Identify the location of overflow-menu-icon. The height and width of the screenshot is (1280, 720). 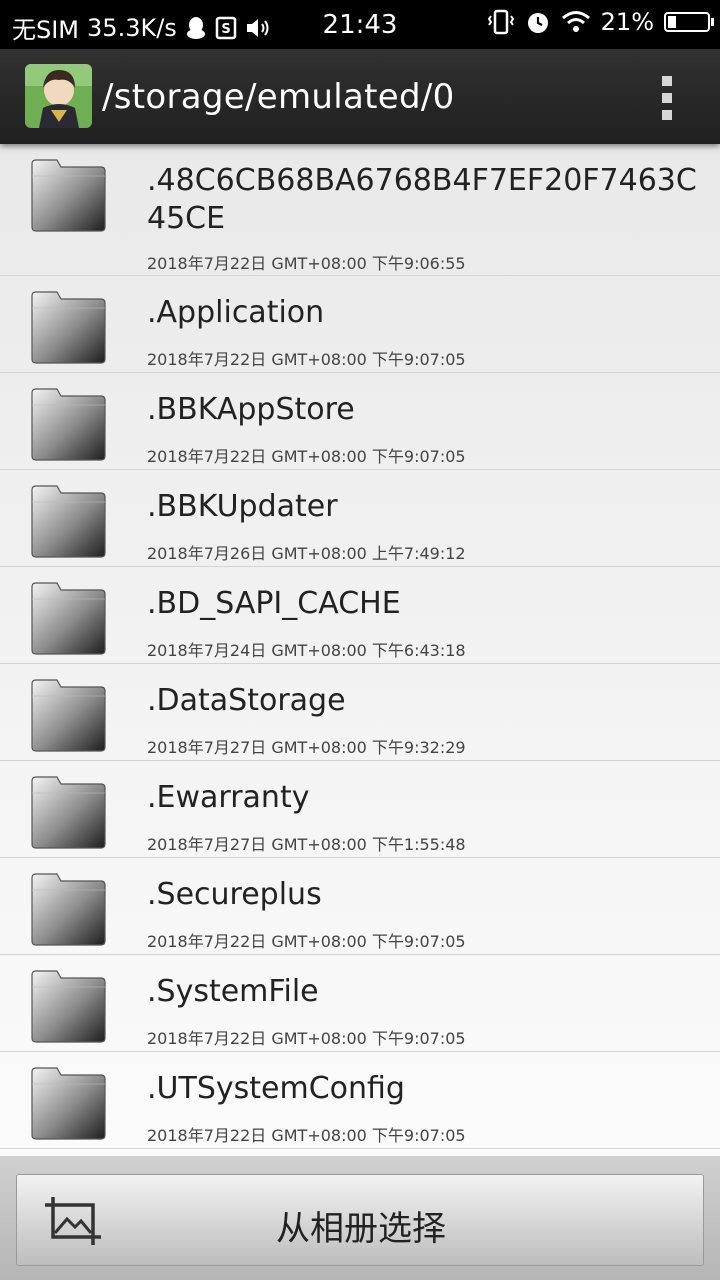
(667, 98).